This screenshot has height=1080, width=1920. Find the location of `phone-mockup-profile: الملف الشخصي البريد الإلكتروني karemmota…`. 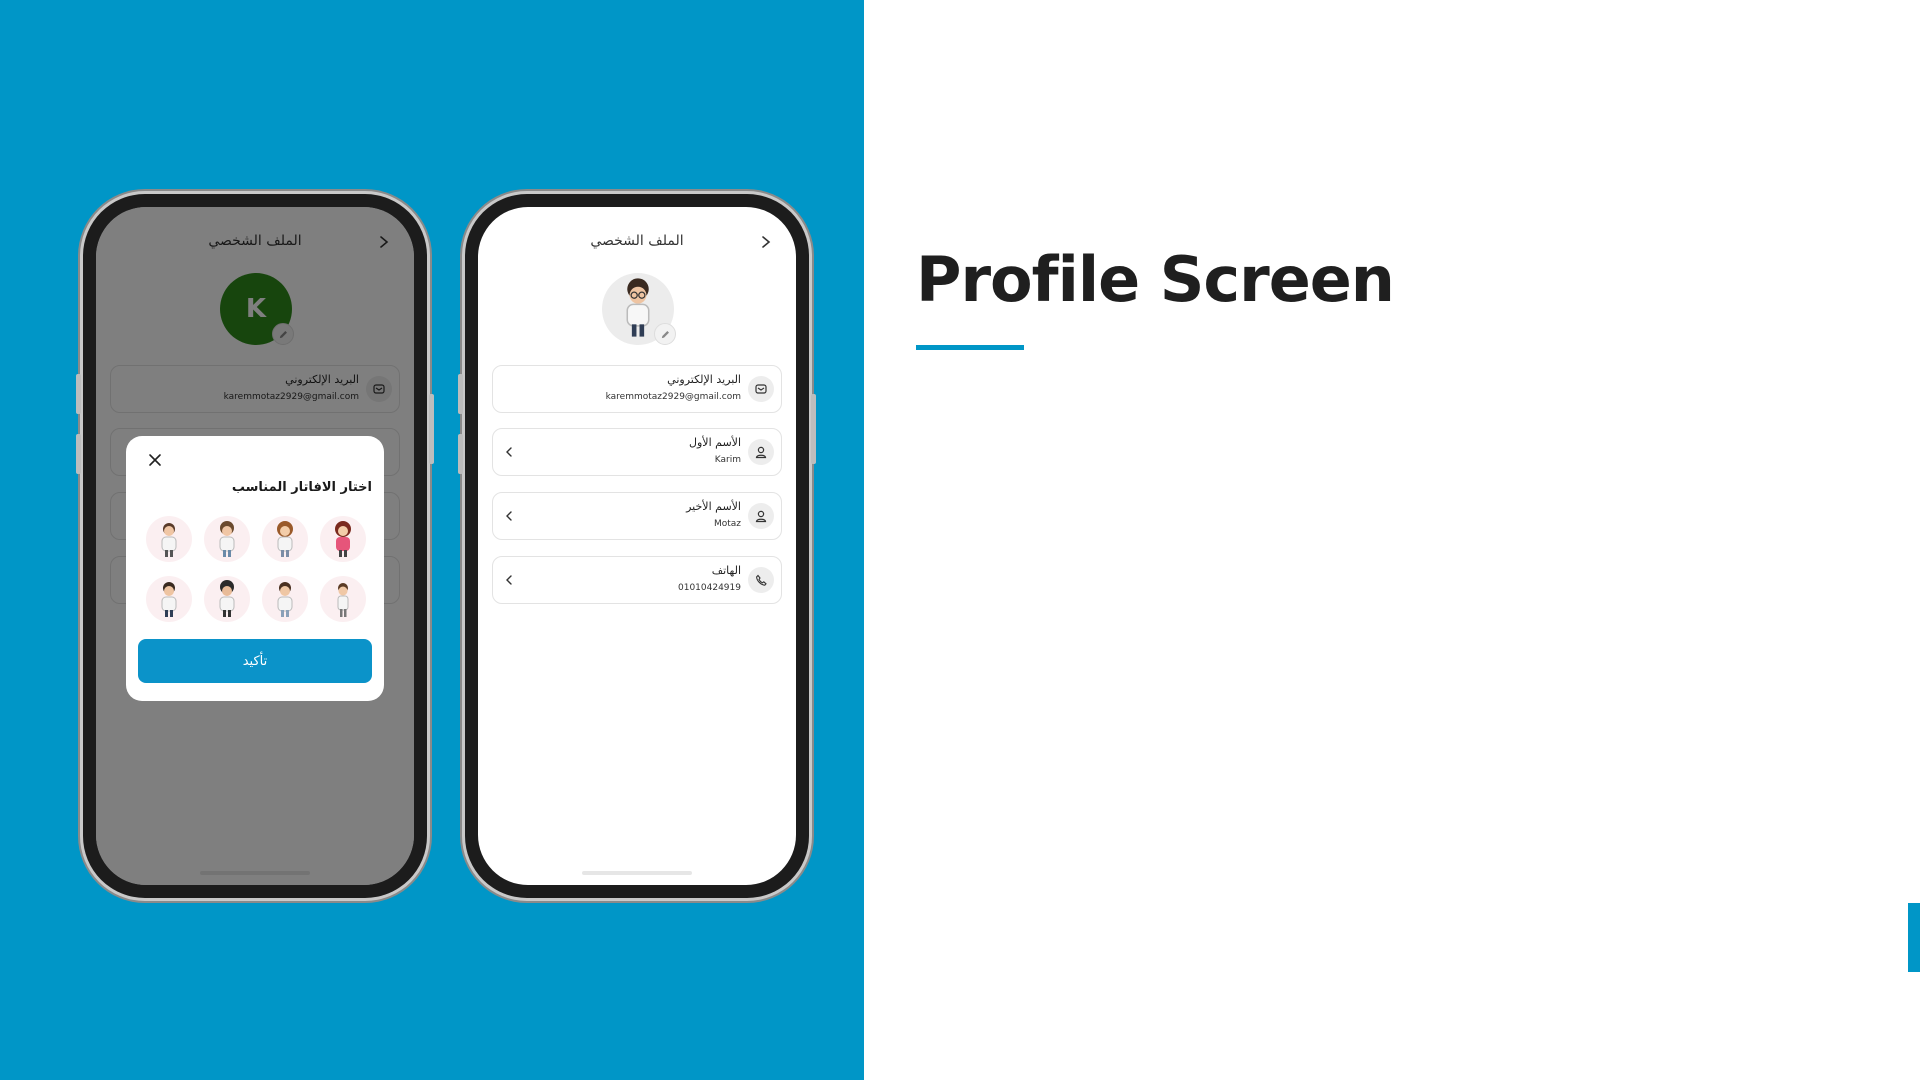

phone-mockup-profile: الملف الشخصي البريد الإلكتروني karemmota… is located at coordinates (637, 546).